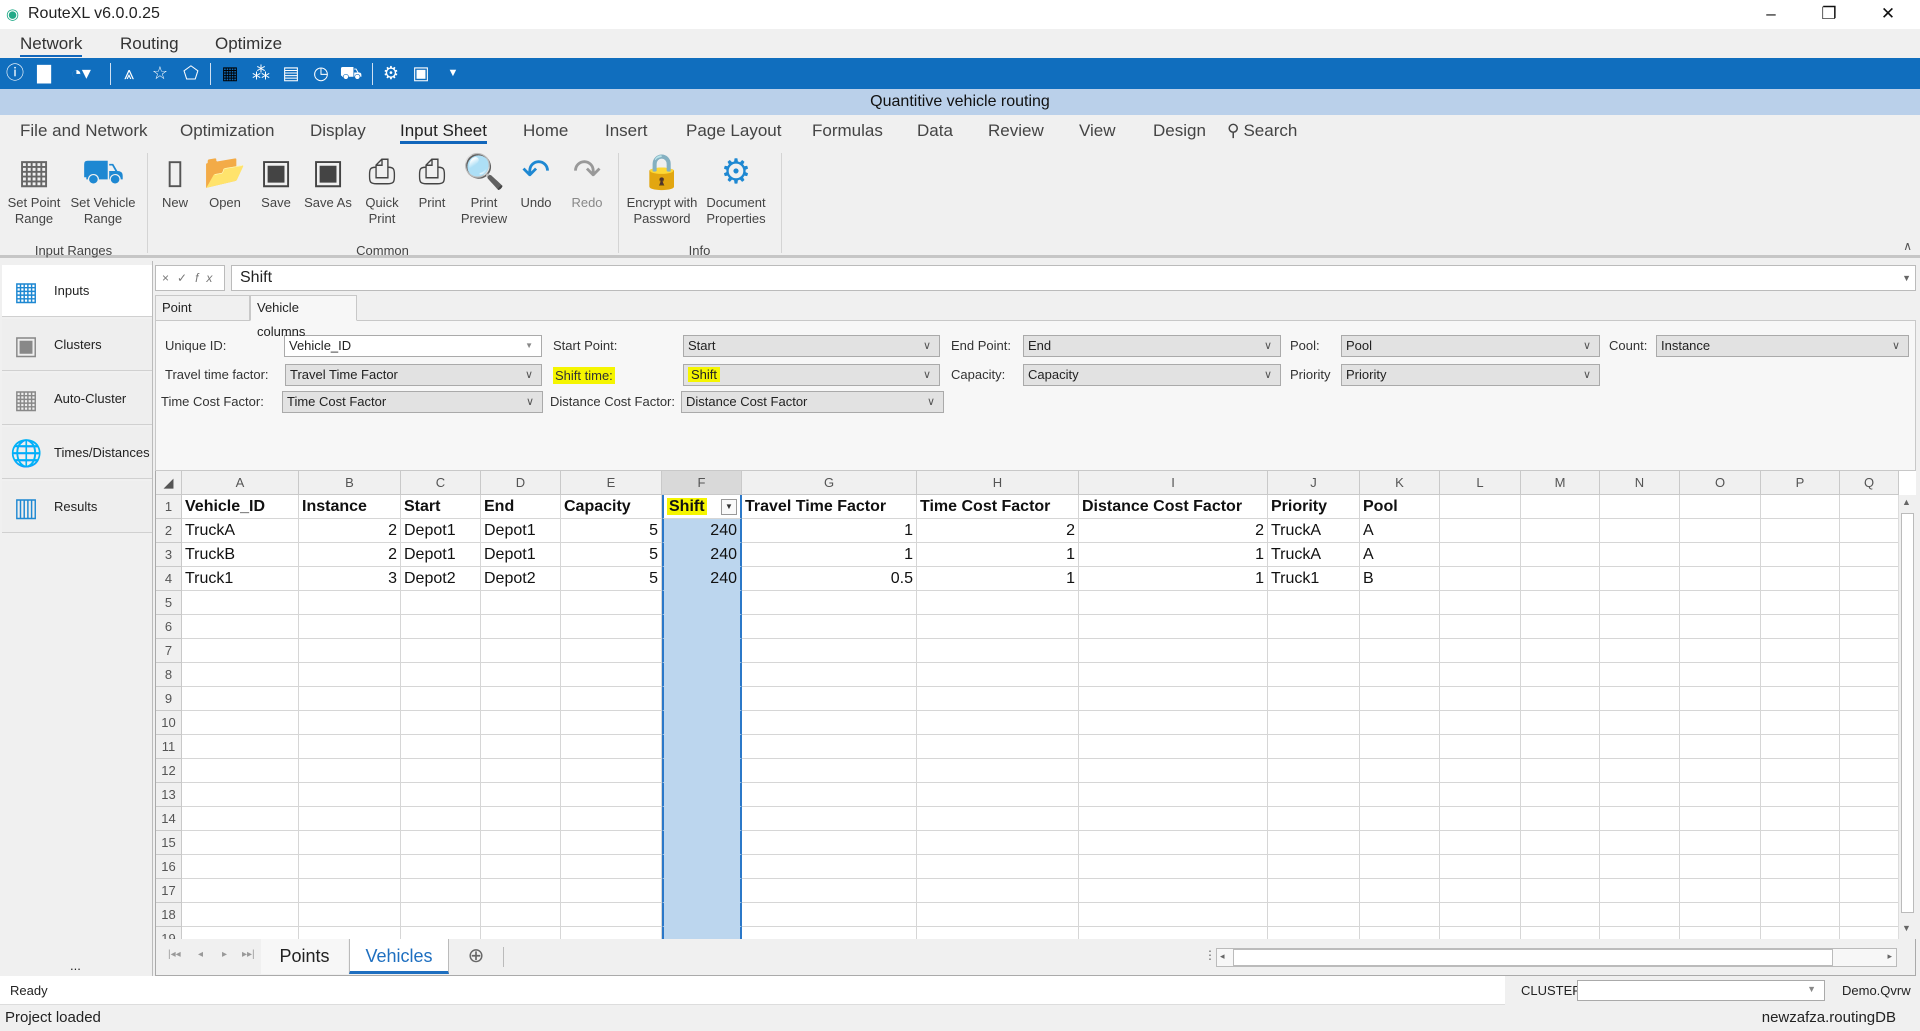  I want to click on tab-view: View, so click(1097, 131).